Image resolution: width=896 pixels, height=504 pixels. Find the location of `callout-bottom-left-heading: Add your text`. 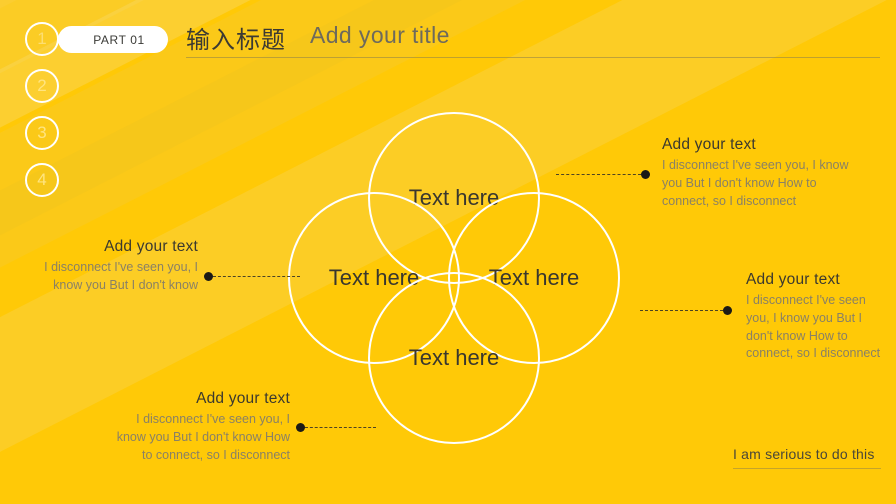

callout-bottom-left-heading: Add your text is located at coordinates (243, 398).